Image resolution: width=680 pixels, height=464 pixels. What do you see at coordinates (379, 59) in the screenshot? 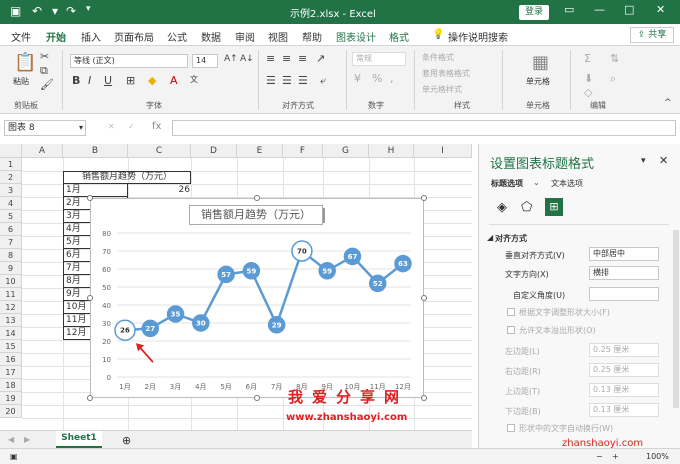
I see `number-format-select: 常规` at bounding box center [379, 59].